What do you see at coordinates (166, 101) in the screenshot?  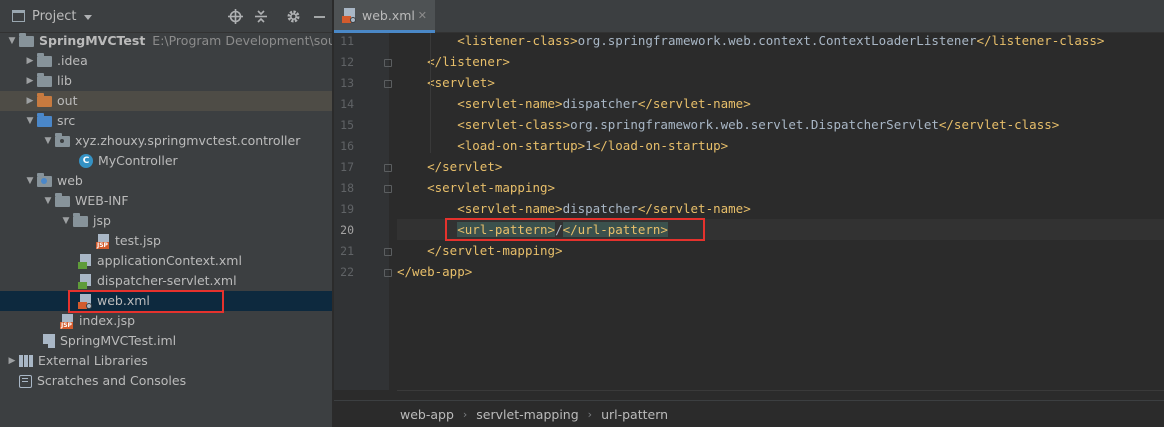 I see `tree-node-out: ▶ out` at bounding box center [166, 101].